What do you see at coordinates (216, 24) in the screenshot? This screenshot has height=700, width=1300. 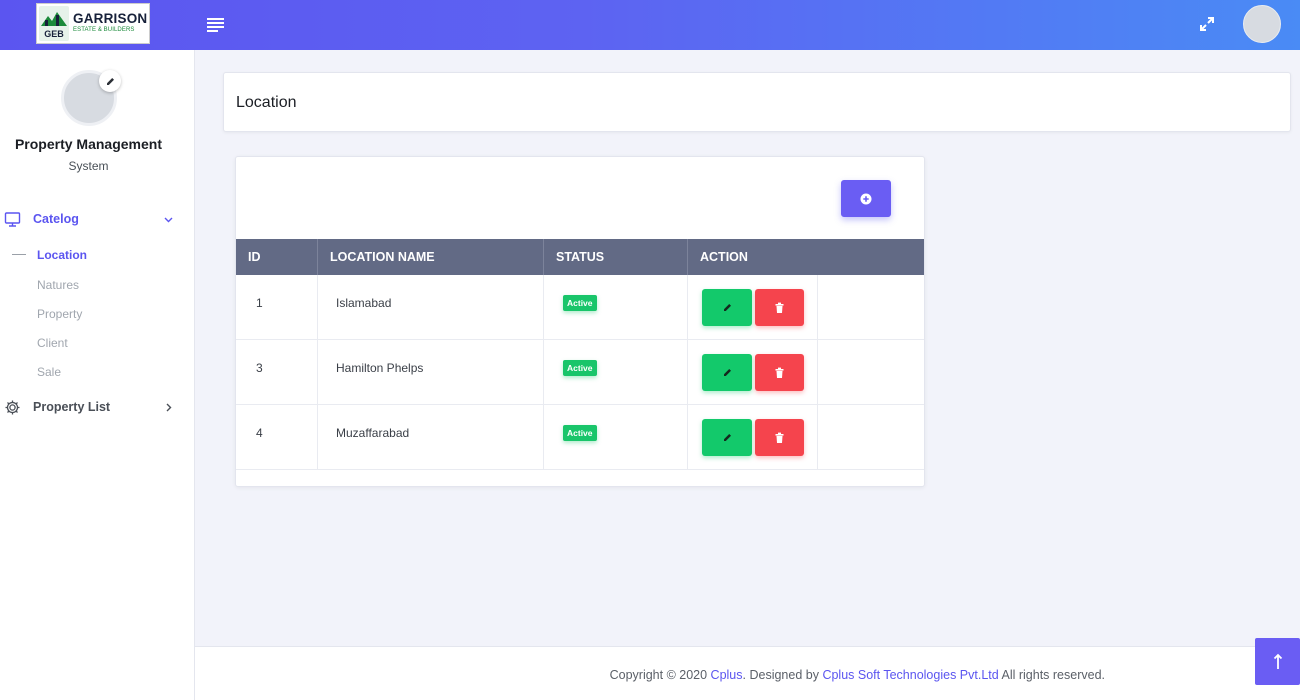 I see `menu-toggle-icon` at bounding box center [216, 24].